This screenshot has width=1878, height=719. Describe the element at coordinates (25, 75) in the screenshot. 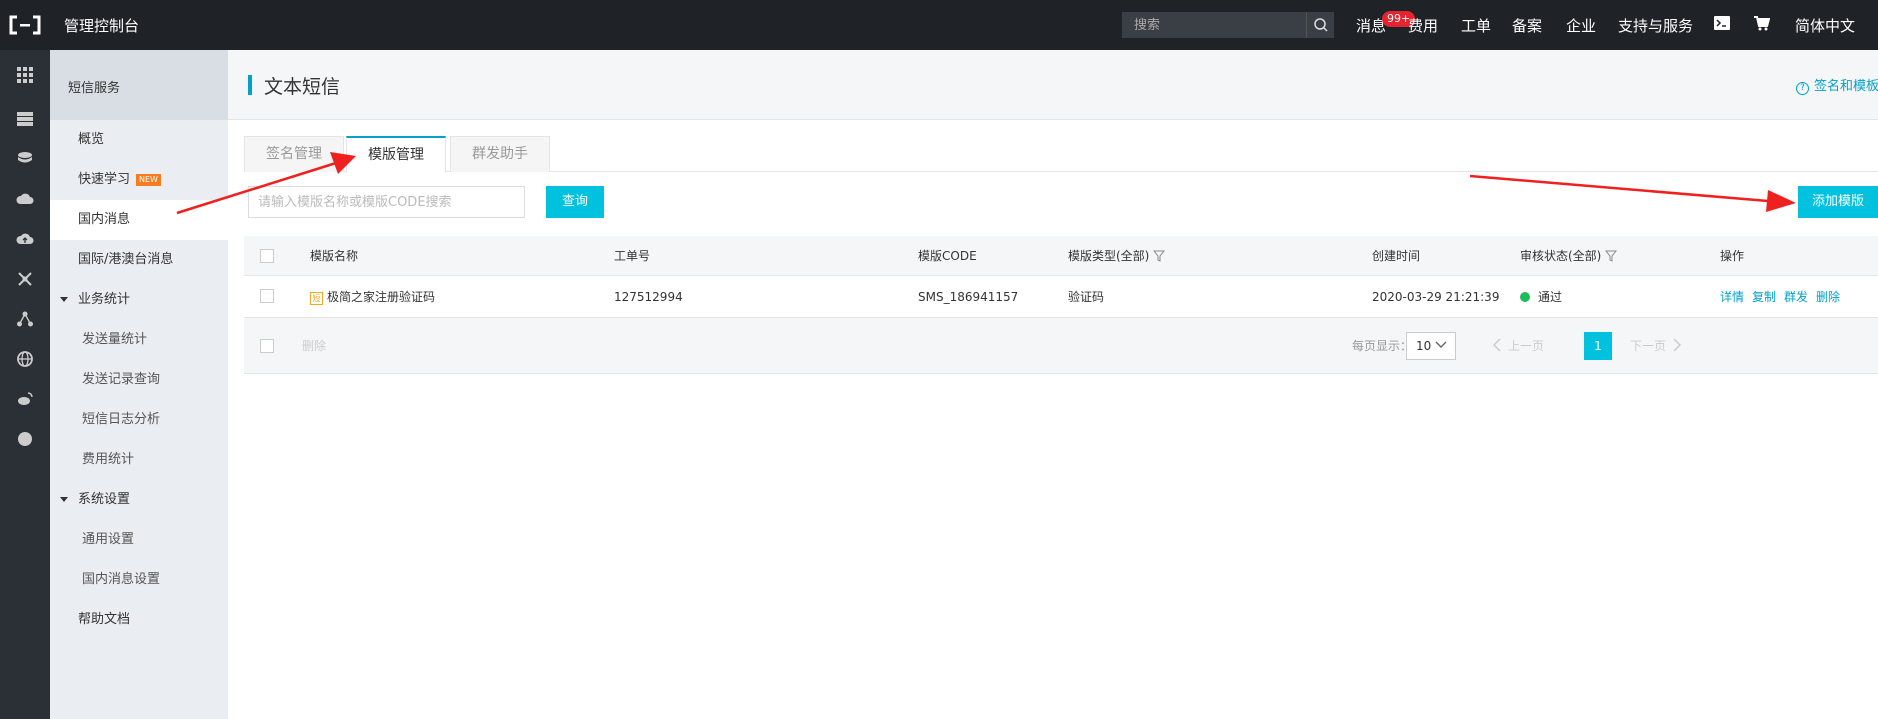

I see `grid-menu-icon` at that location.